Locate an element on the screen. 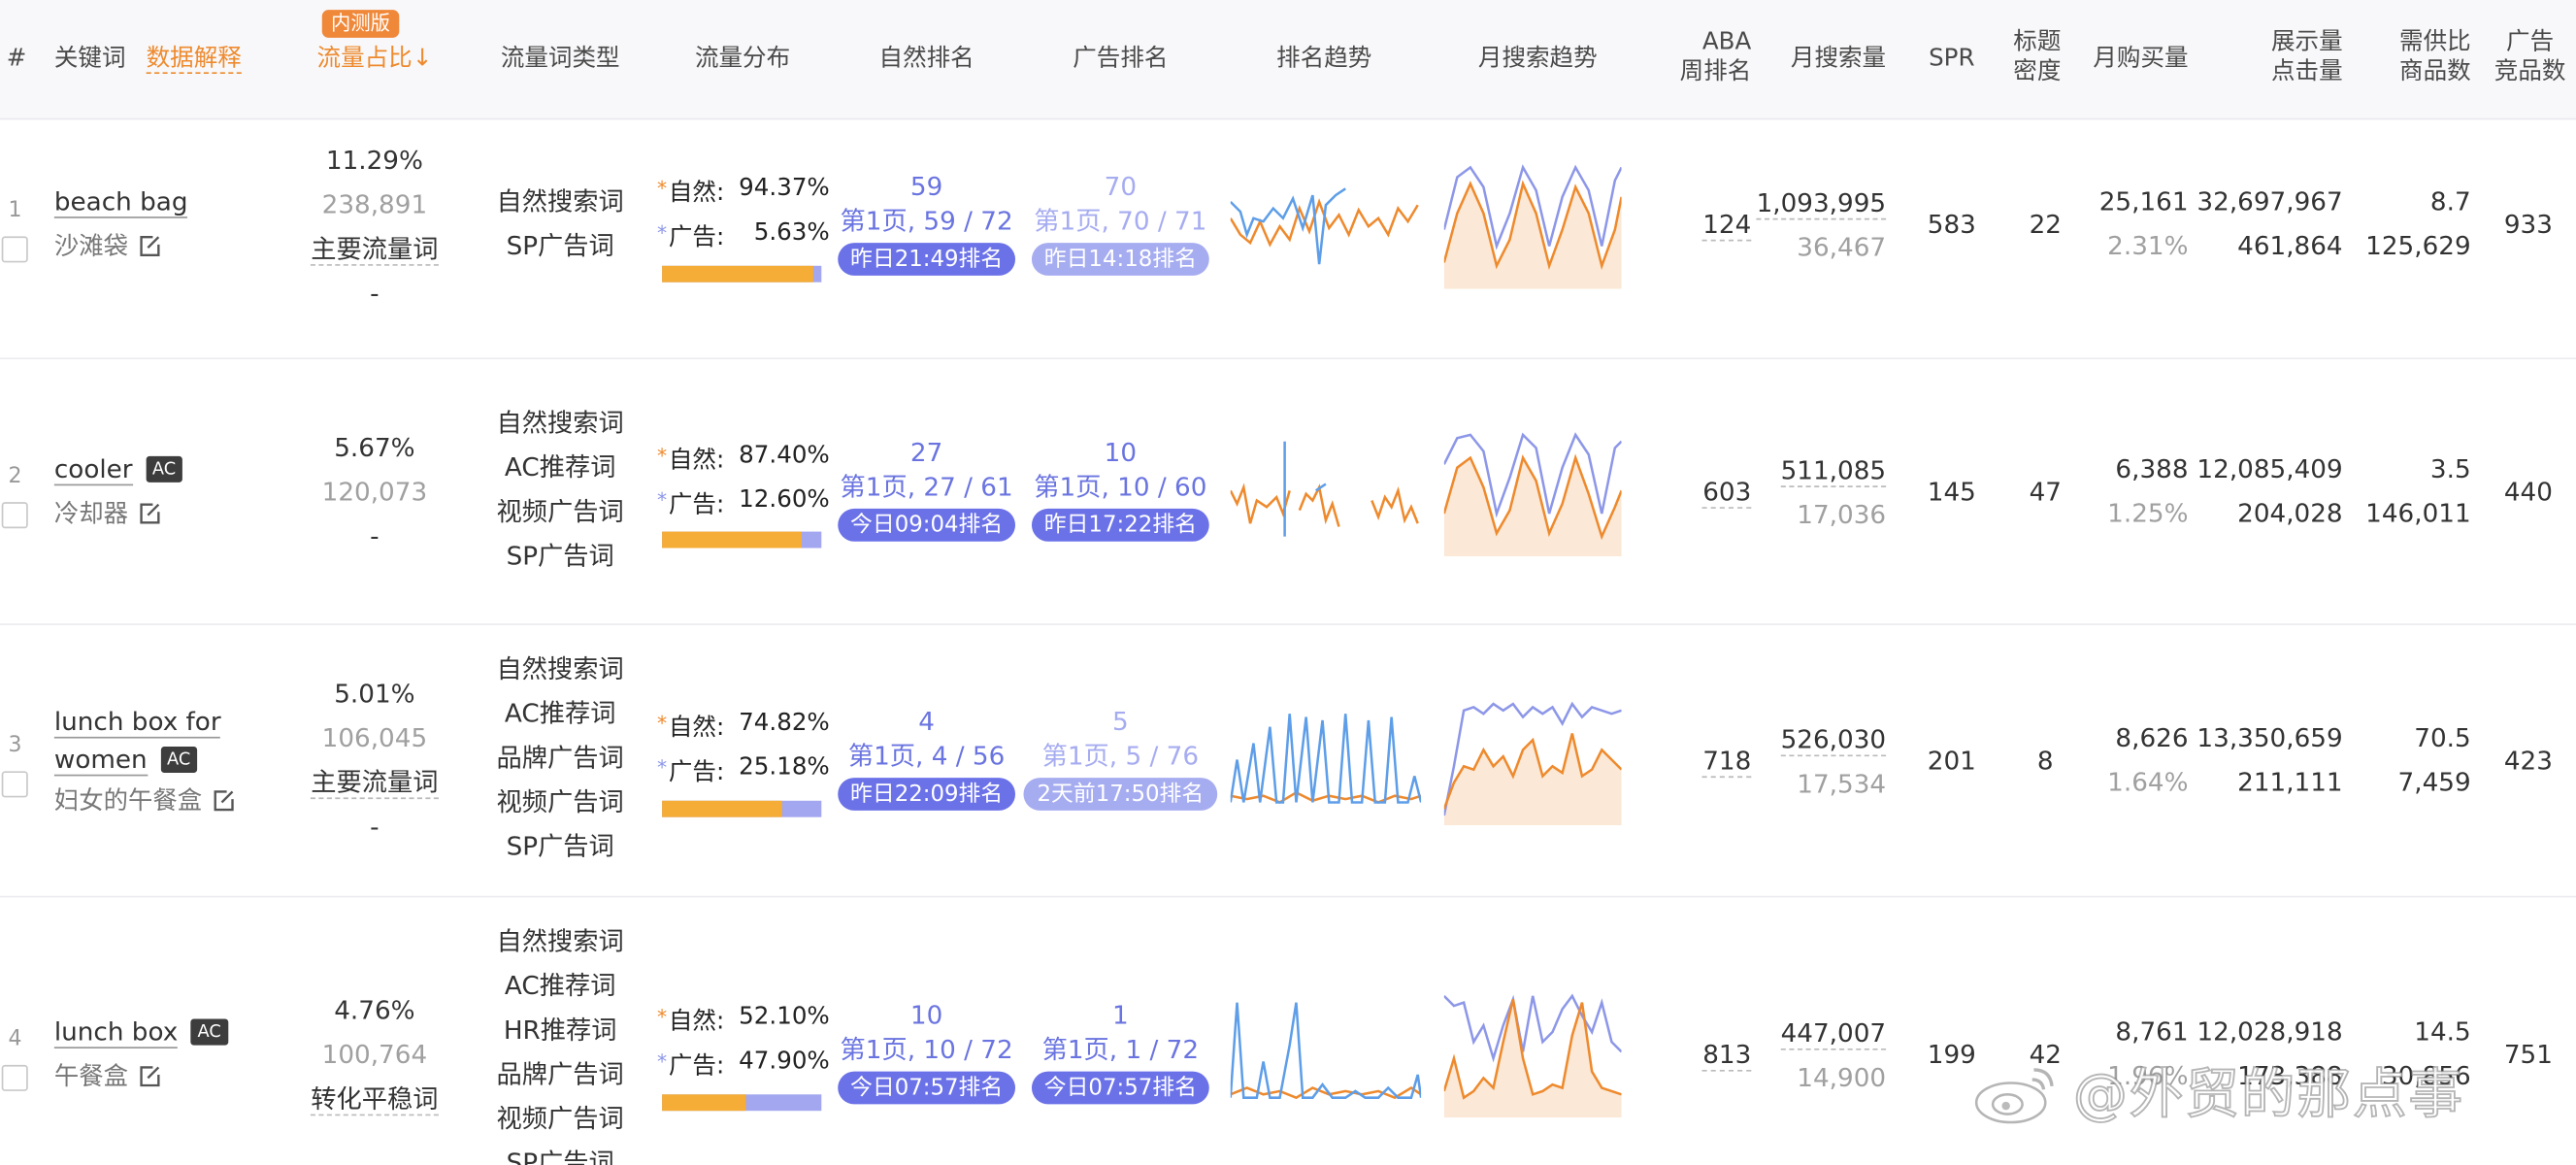  organic-rank-time-badge: 今日07:57排名 is located at coordinates (926, 1088).